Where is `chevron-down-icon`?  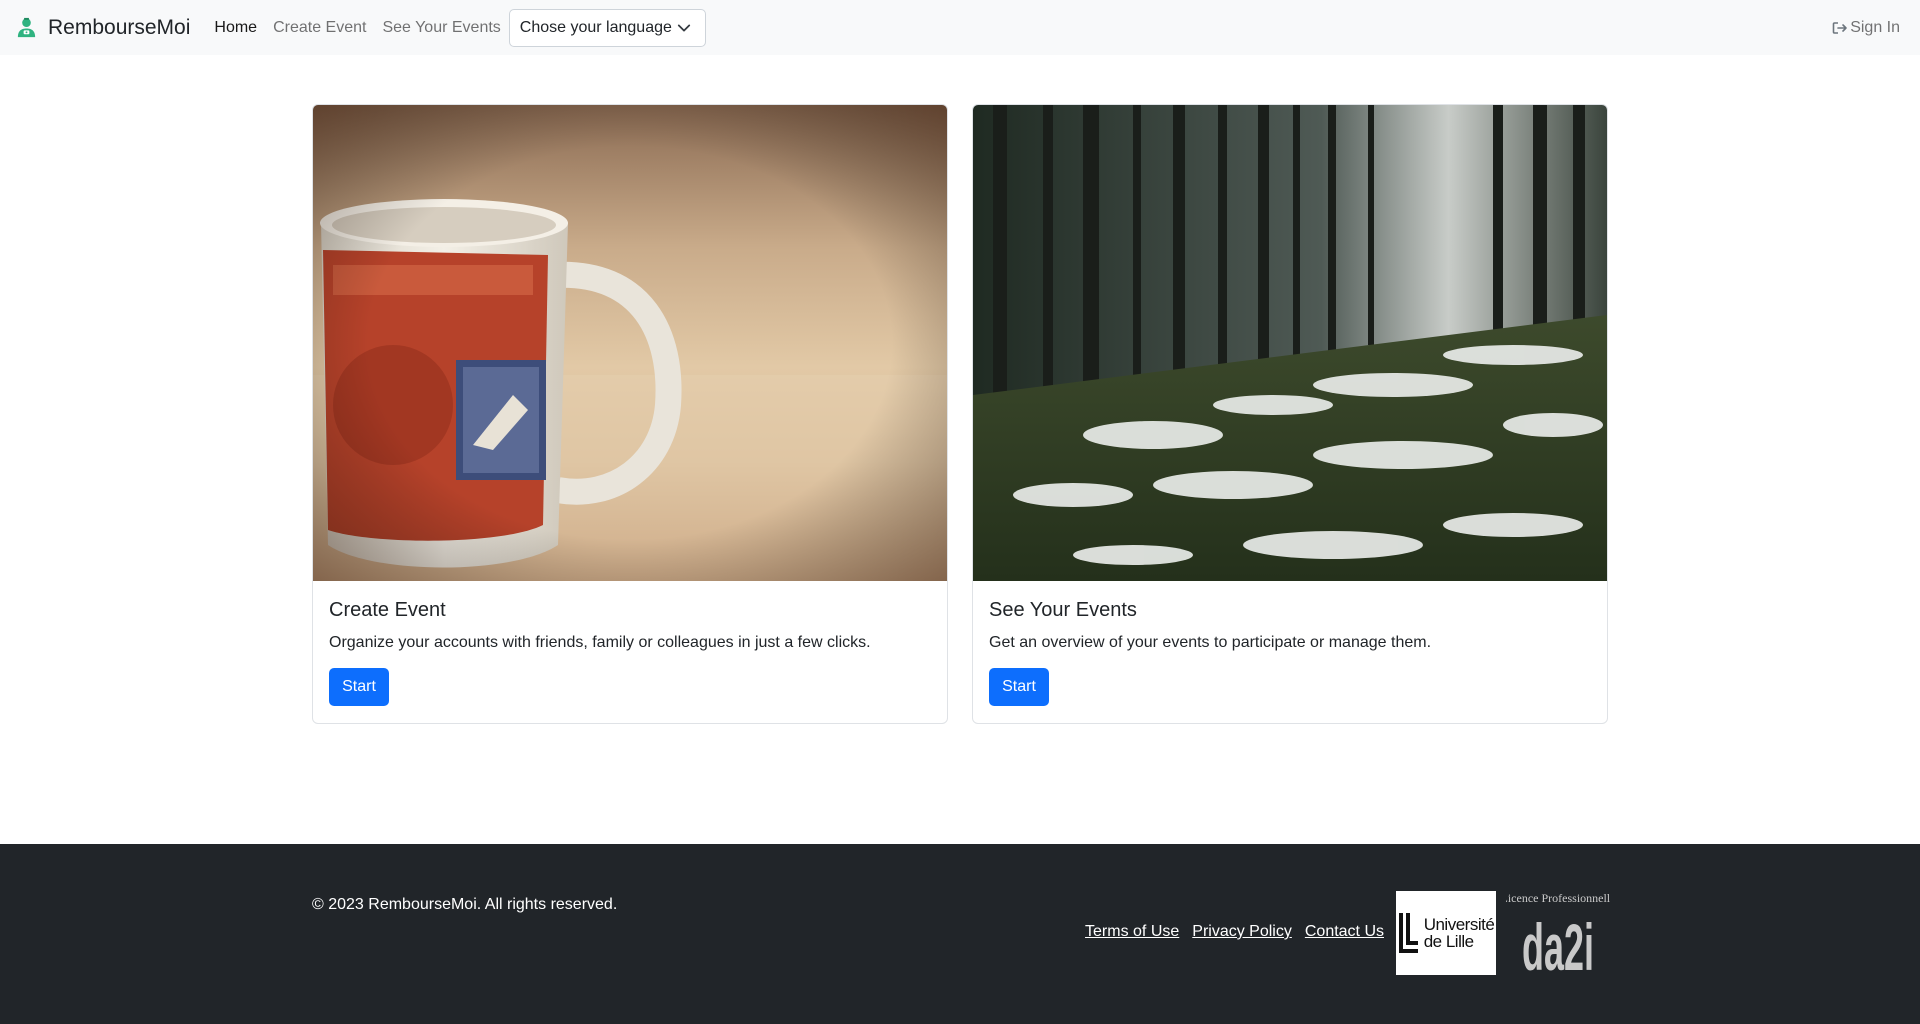 chevron-down-icon is located at coordinates (683, 27).